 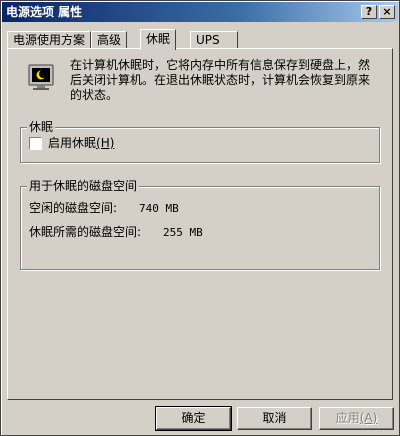 I want to click on enable-hibernate-label: 启用休眠(H), so click(x=81, y=143).